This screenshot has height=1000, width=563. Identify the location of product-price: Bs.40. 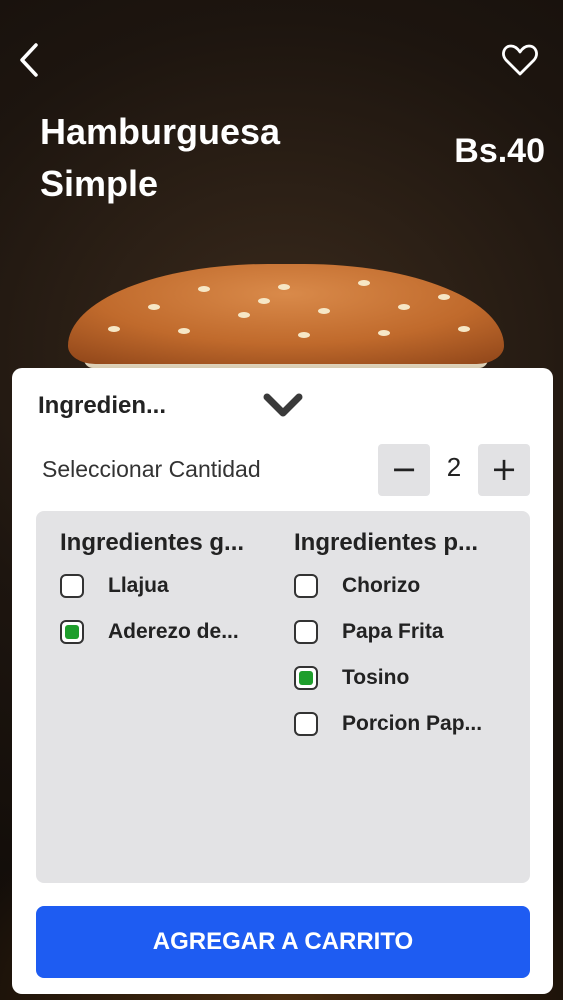
(499, 151).